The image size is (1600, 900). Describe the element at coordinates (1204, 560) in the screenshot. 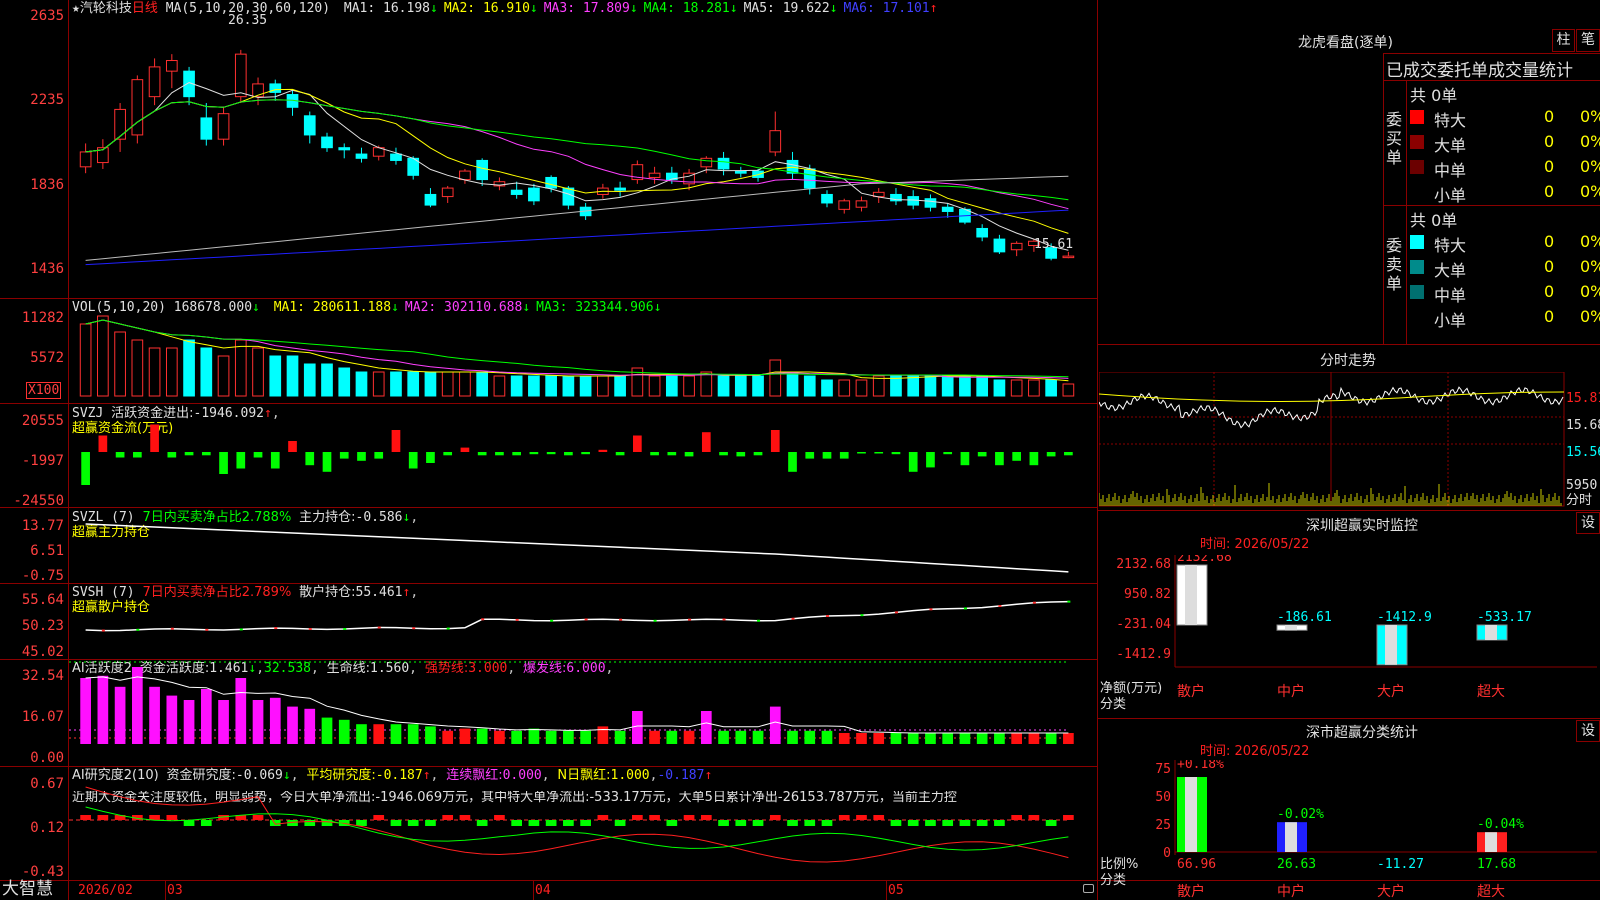

I see `sz-bar-label: 2132.68` at that location.